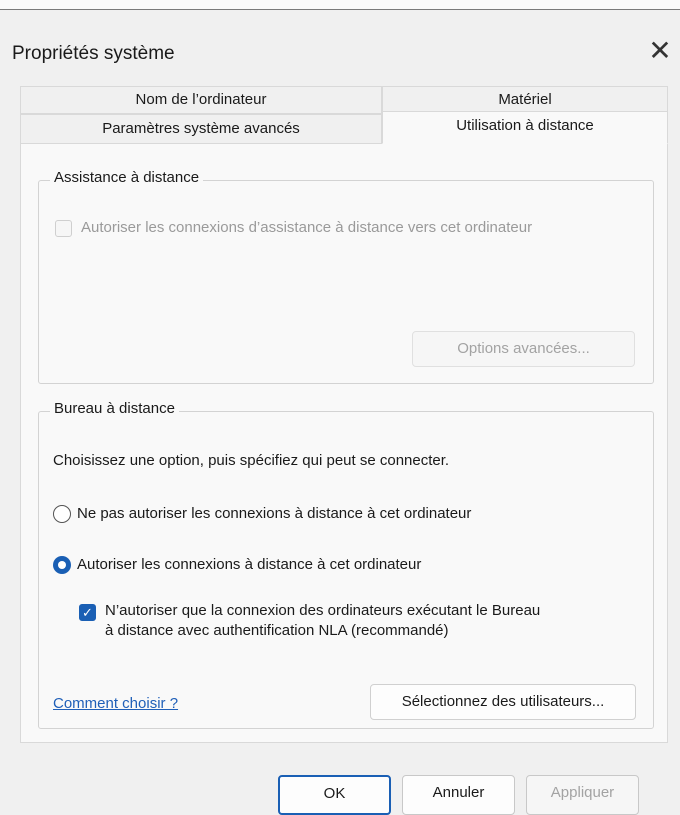 This screenshot has height=815, width=680. I want to click on window-top-edge, so click(340, 5).